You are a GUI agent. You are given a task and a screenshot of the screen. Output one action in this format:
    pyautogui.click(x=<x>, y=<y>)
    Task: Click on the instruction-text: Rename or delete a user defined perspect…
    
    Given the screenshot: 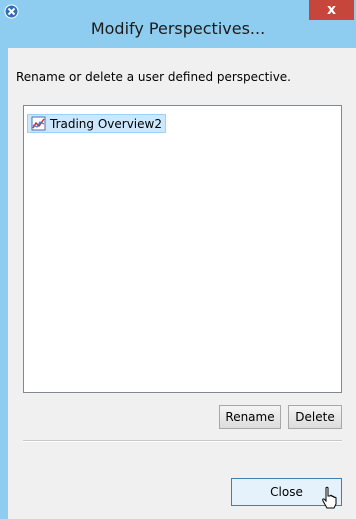 What is the action you would take?
    pyautogui.click(x=153, y=77)
    